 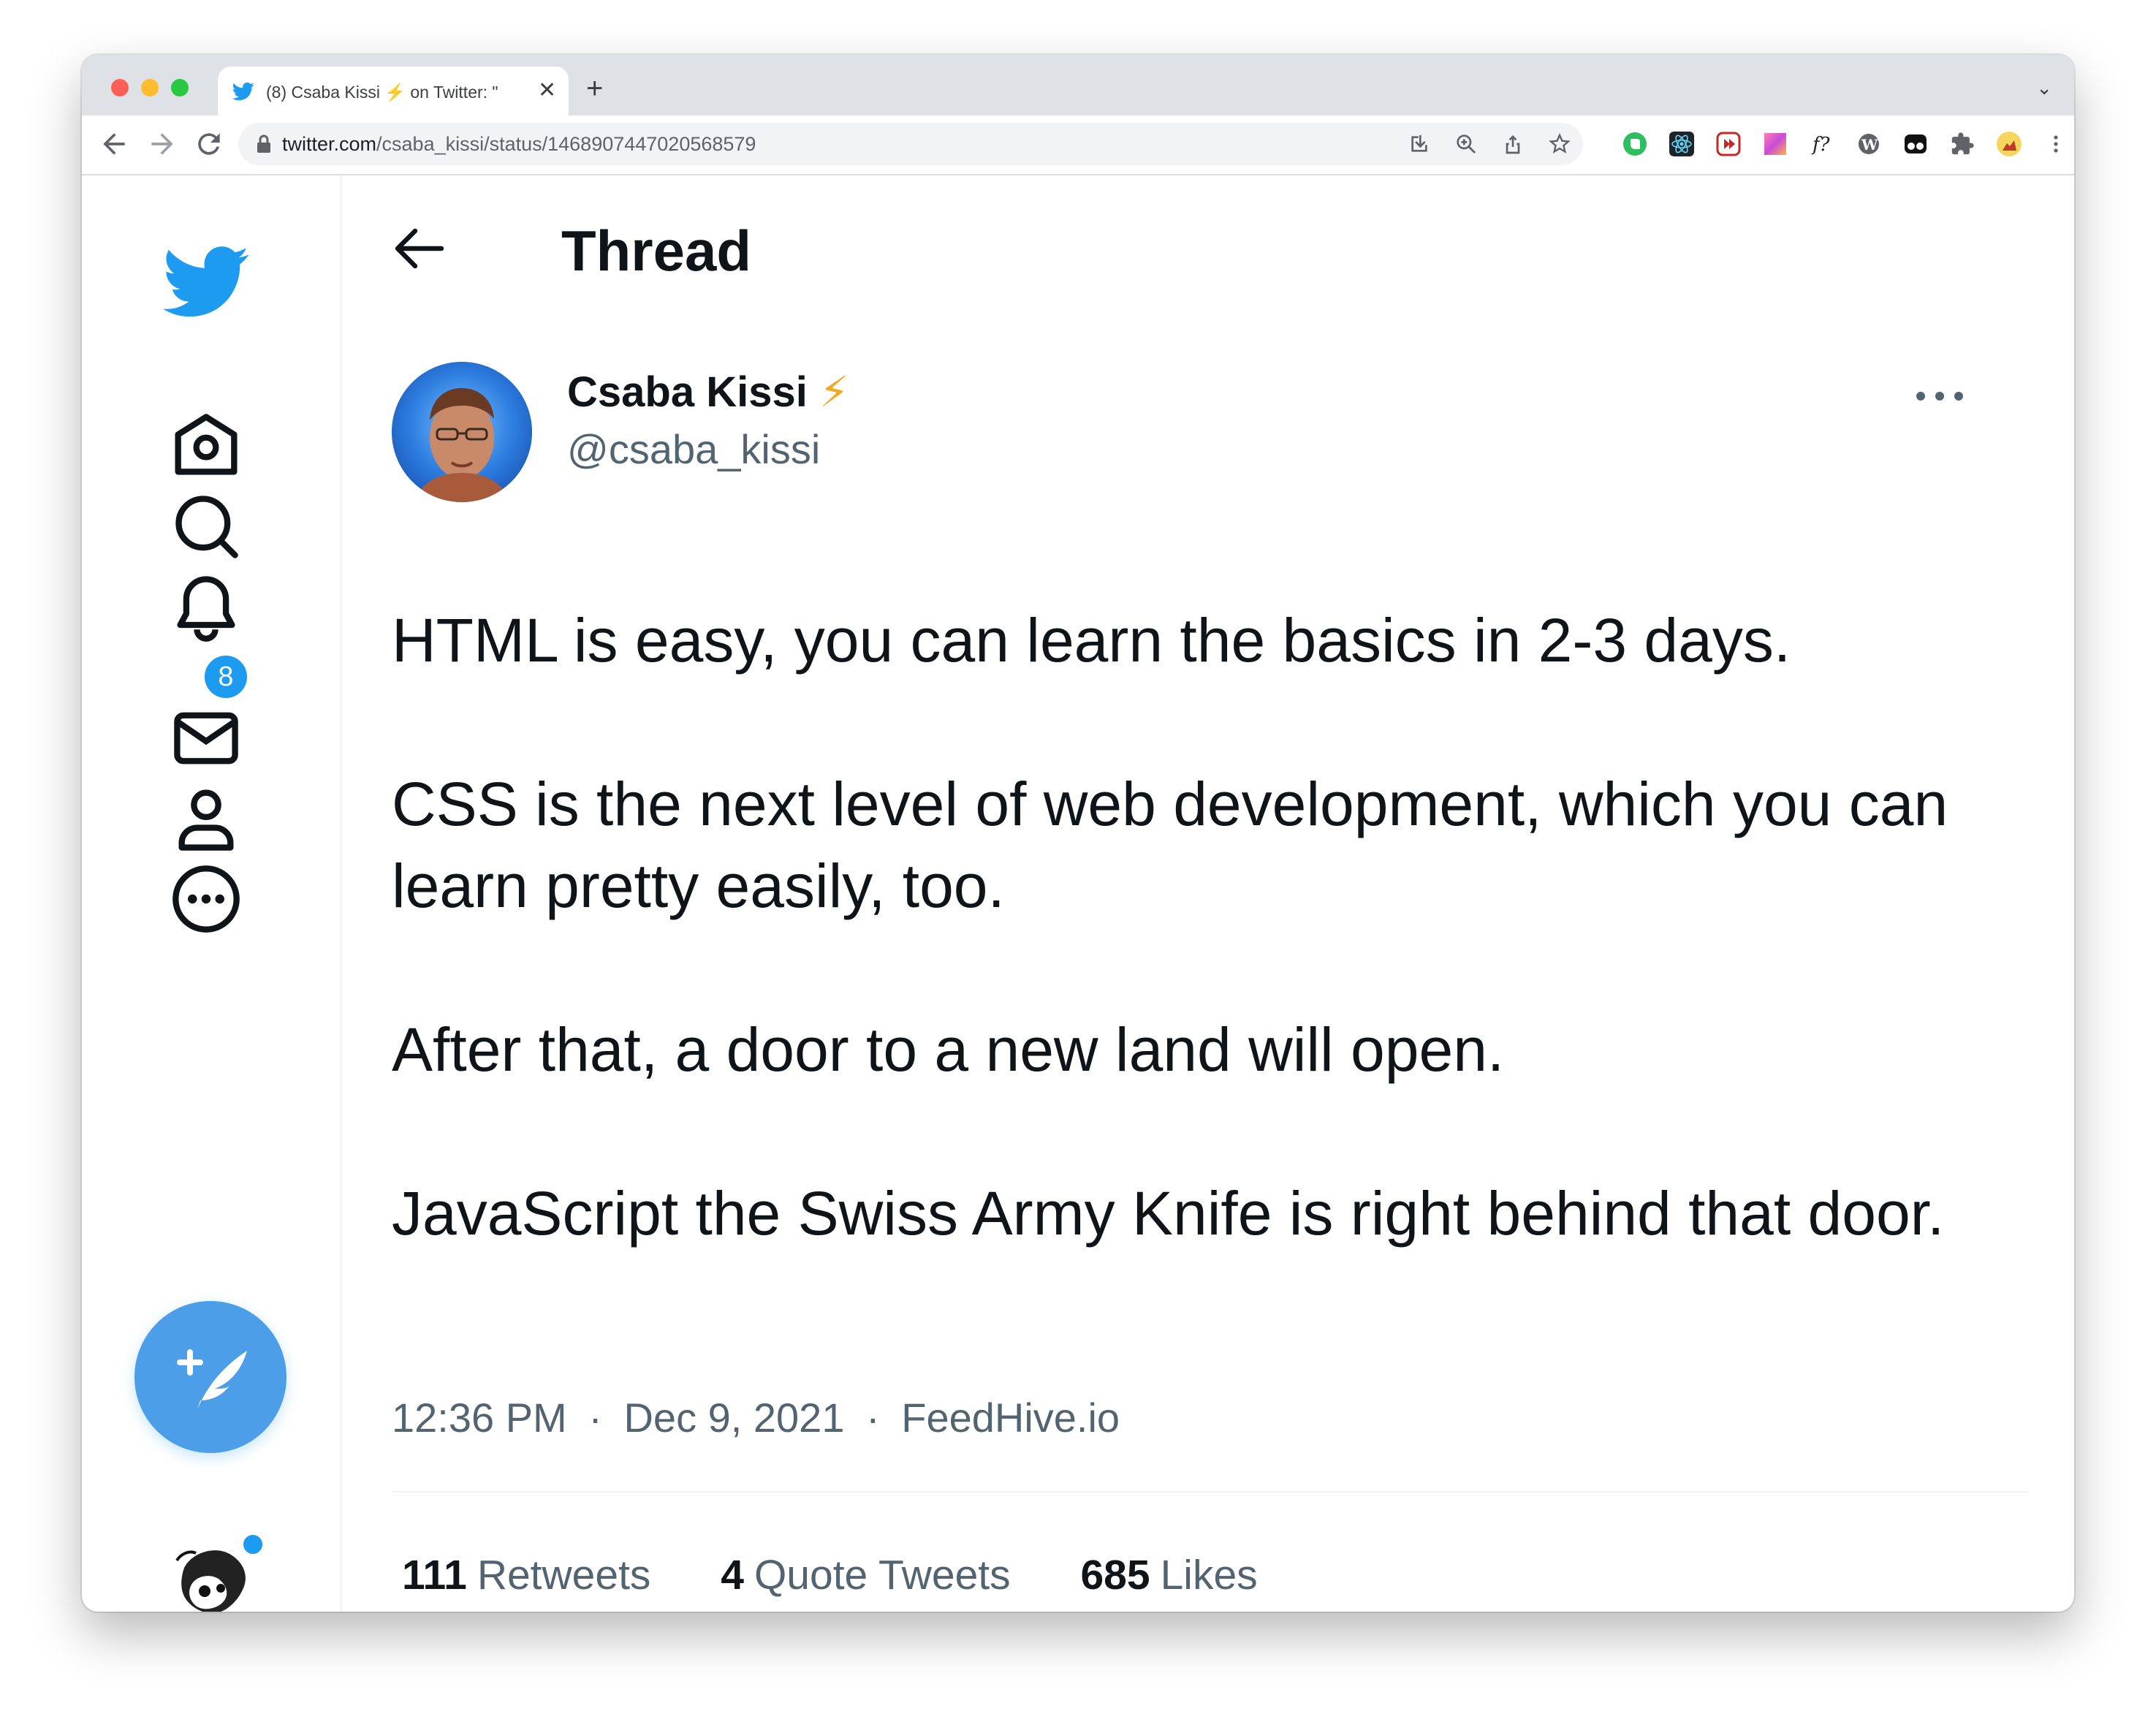 I want to click on new-tab-button: +, so click(x=594, y=88).